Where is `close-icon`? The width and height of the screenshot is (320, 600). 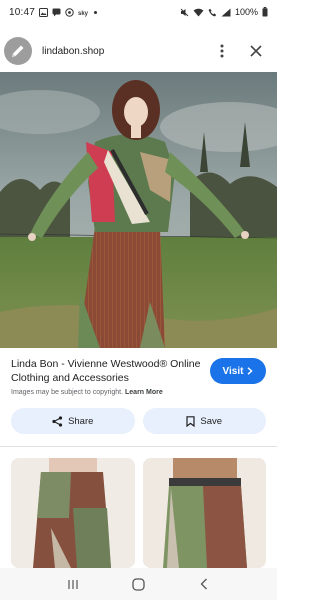 close-icon is located at coordinates (256, 51).